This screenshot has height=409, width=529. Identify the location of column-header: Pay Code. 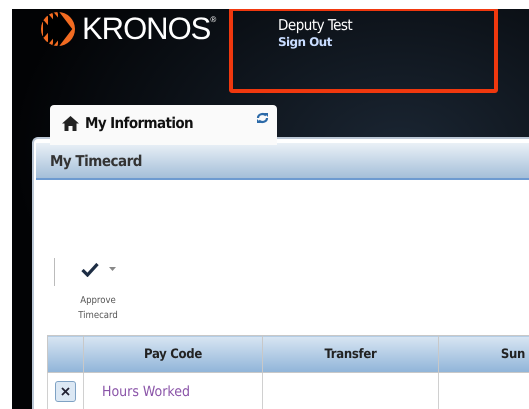
(173, 354).